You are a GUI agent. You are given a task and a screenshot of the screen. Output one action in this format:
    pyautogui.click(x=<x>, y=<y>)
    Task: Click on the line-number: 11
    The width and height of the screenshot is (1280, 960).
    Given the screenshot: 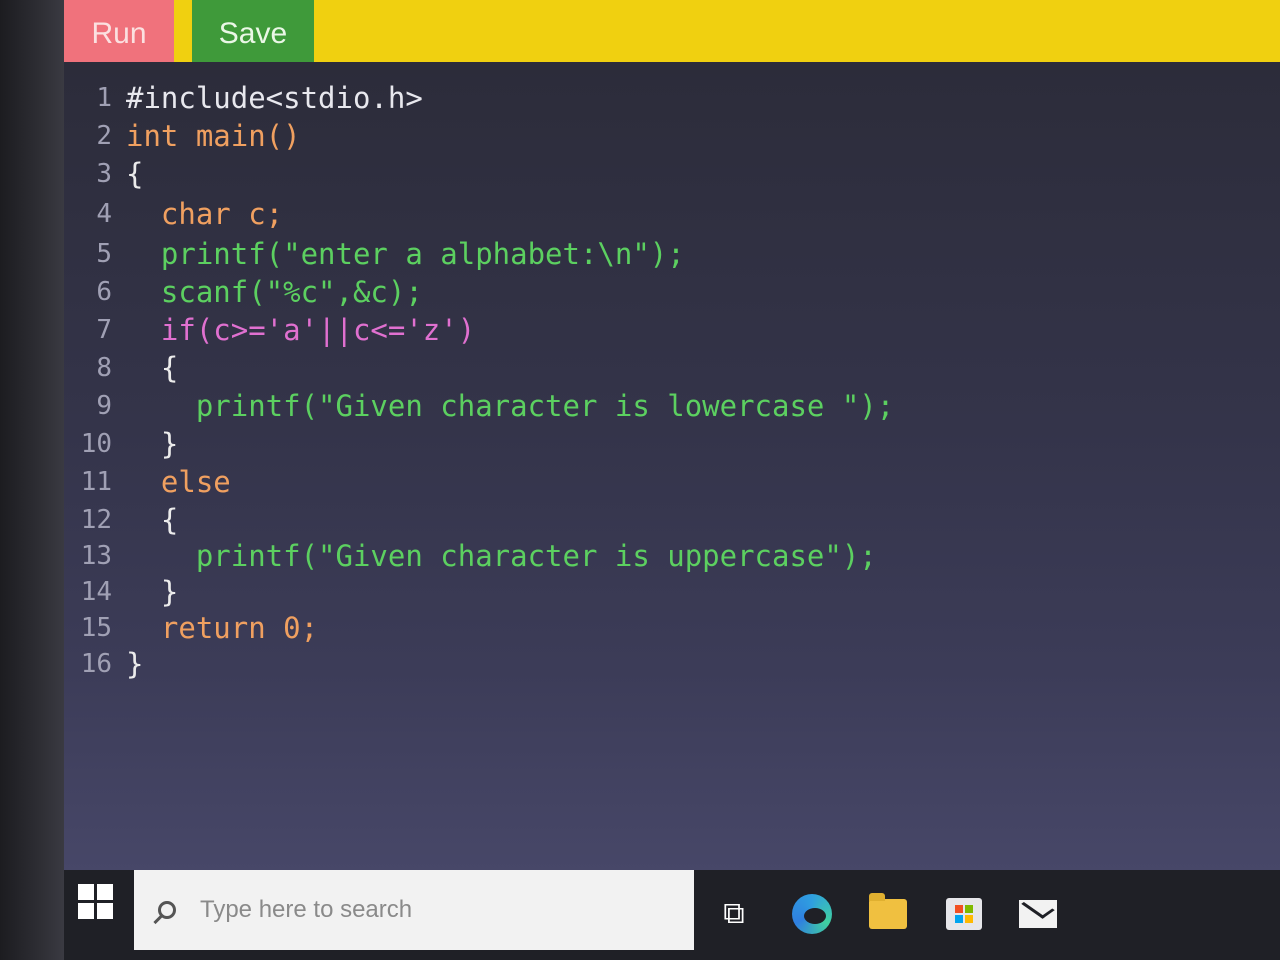 What is the action you would take?
    pyautogui.click(x=96, y=482)
    